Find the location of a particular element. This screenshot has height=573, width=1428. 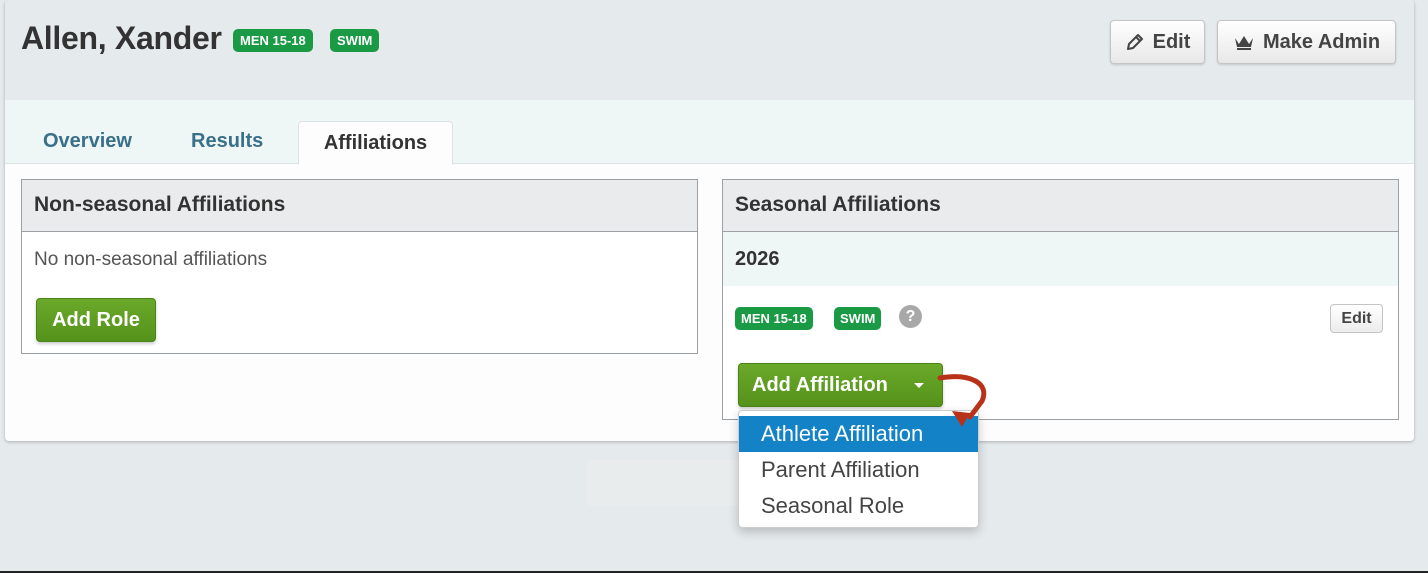

annotation-arrow-icon is located at coordinates (962, 400).